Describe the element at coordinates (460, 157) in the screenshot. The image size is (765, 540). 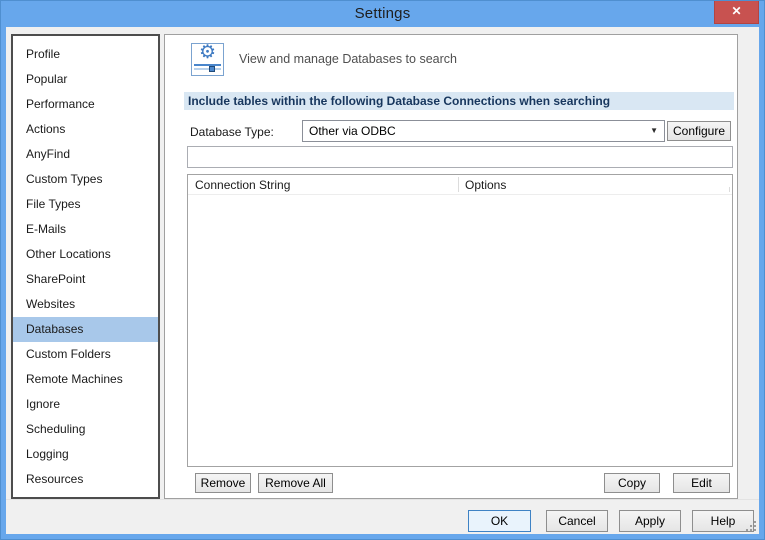
I see `connection-string-input` at that location.